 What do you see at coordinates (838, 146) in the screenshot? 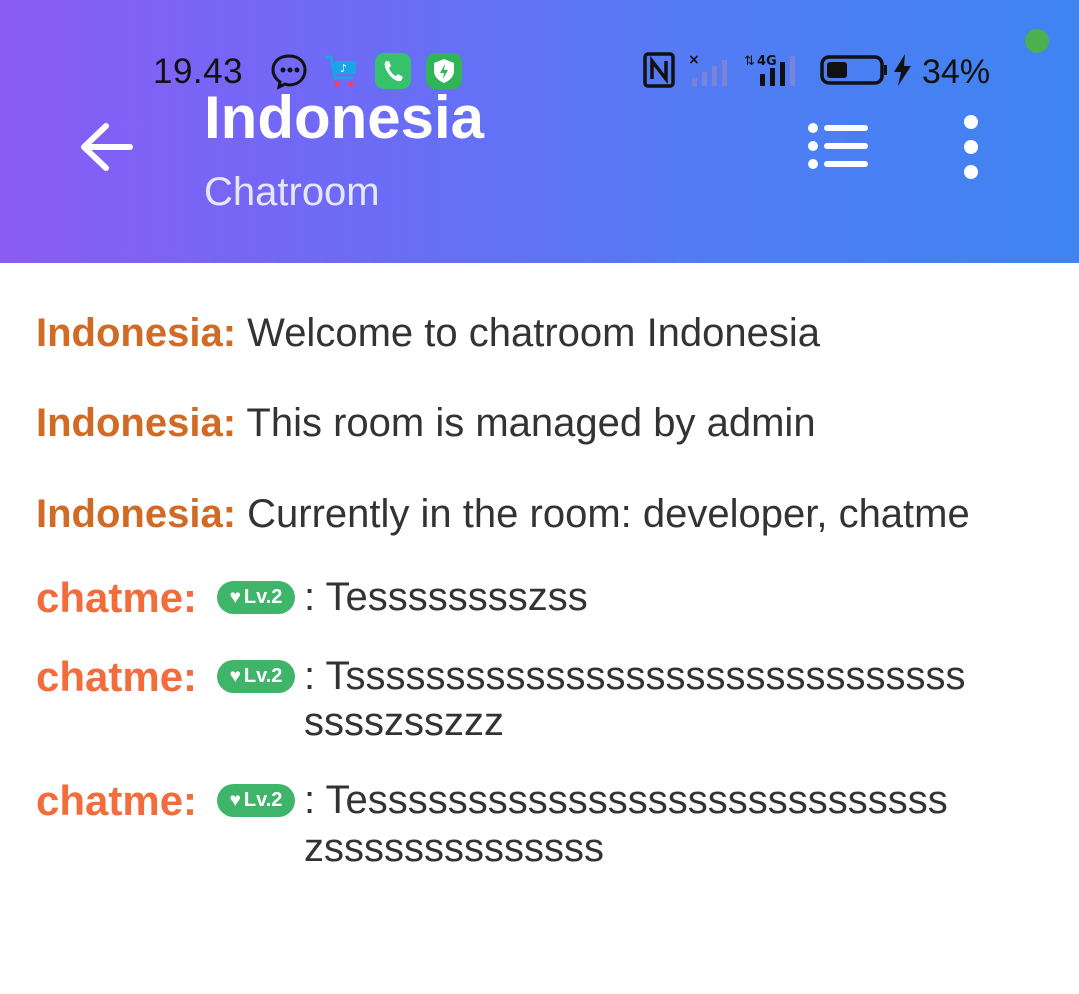
I see `list-icon` at bounding box center [838, 146].